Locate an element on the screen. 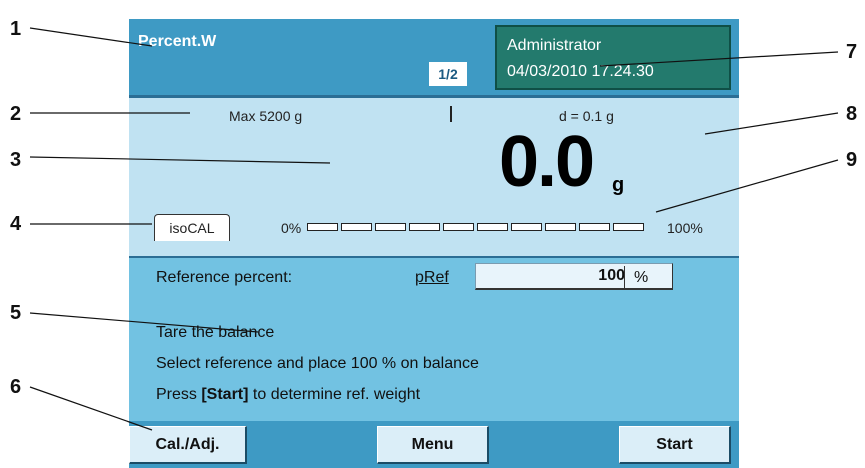  start-button: Start is located at coordinates (675, 445).